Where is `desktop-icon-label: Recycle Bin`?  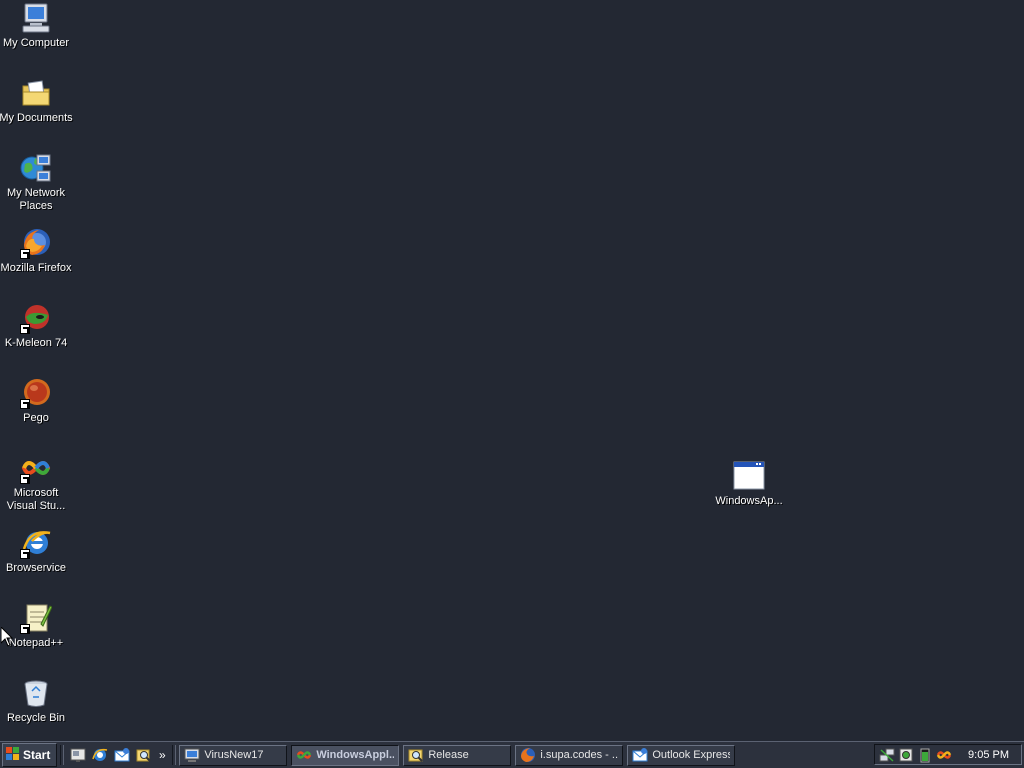
desktop-icon-label: Recycle Bin is located at coordinates (36, 718).